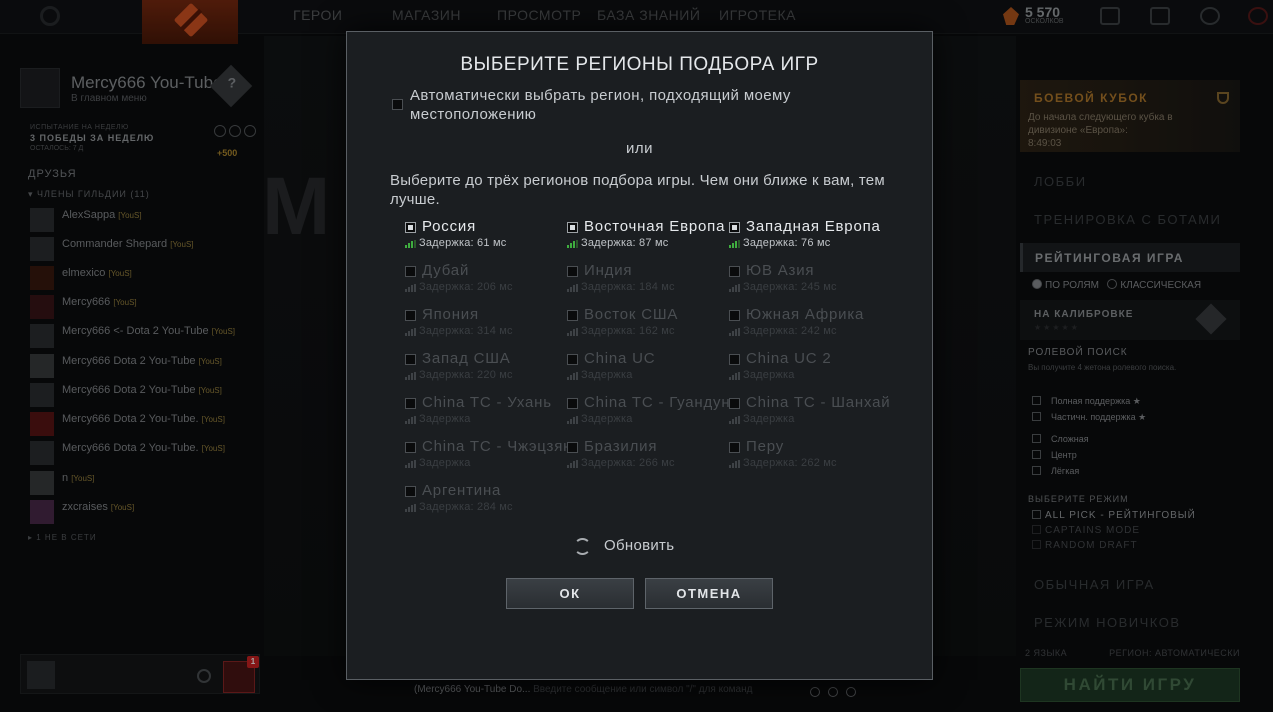  Describe the element at coordinates (485, 416) in the screenshot. I see `region-option: China TC - Ухань Задержка` at that location.